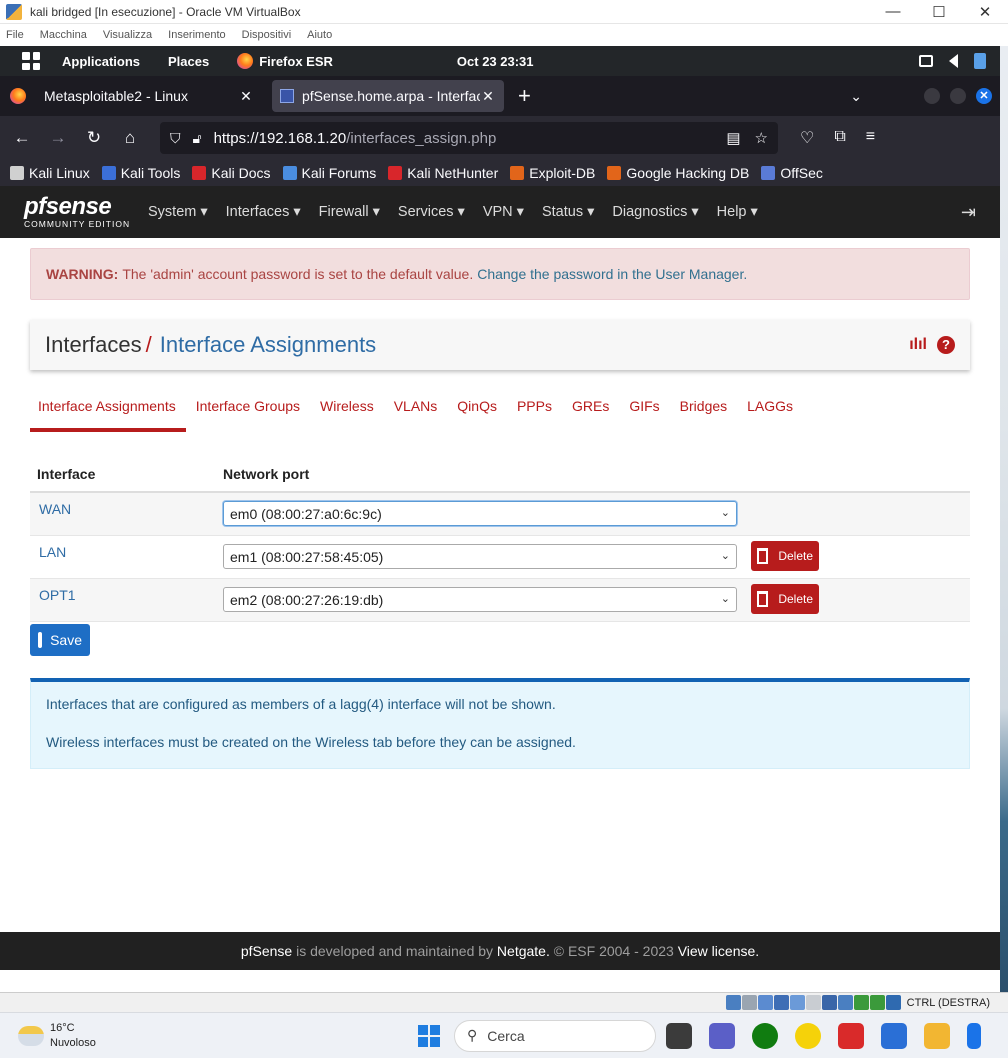 This screenshot has width=1008, height=1058. What do you see at coordinates (749, 1002) in the screenshot?
I see `optical-drive-icon` at bounding box center [749, 1002].